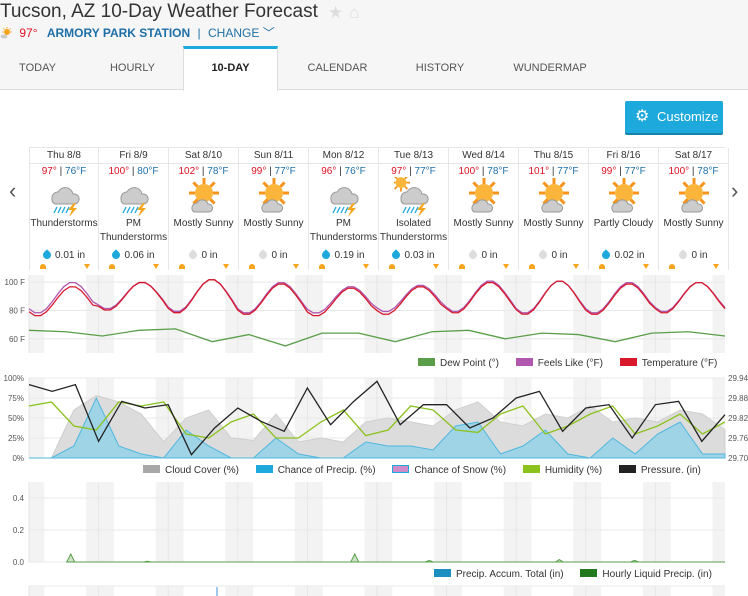  What do you see at coordinates (285, 171) in the screenshot?
I see `low-temp: 77°F` at bounding box center [285, 171].